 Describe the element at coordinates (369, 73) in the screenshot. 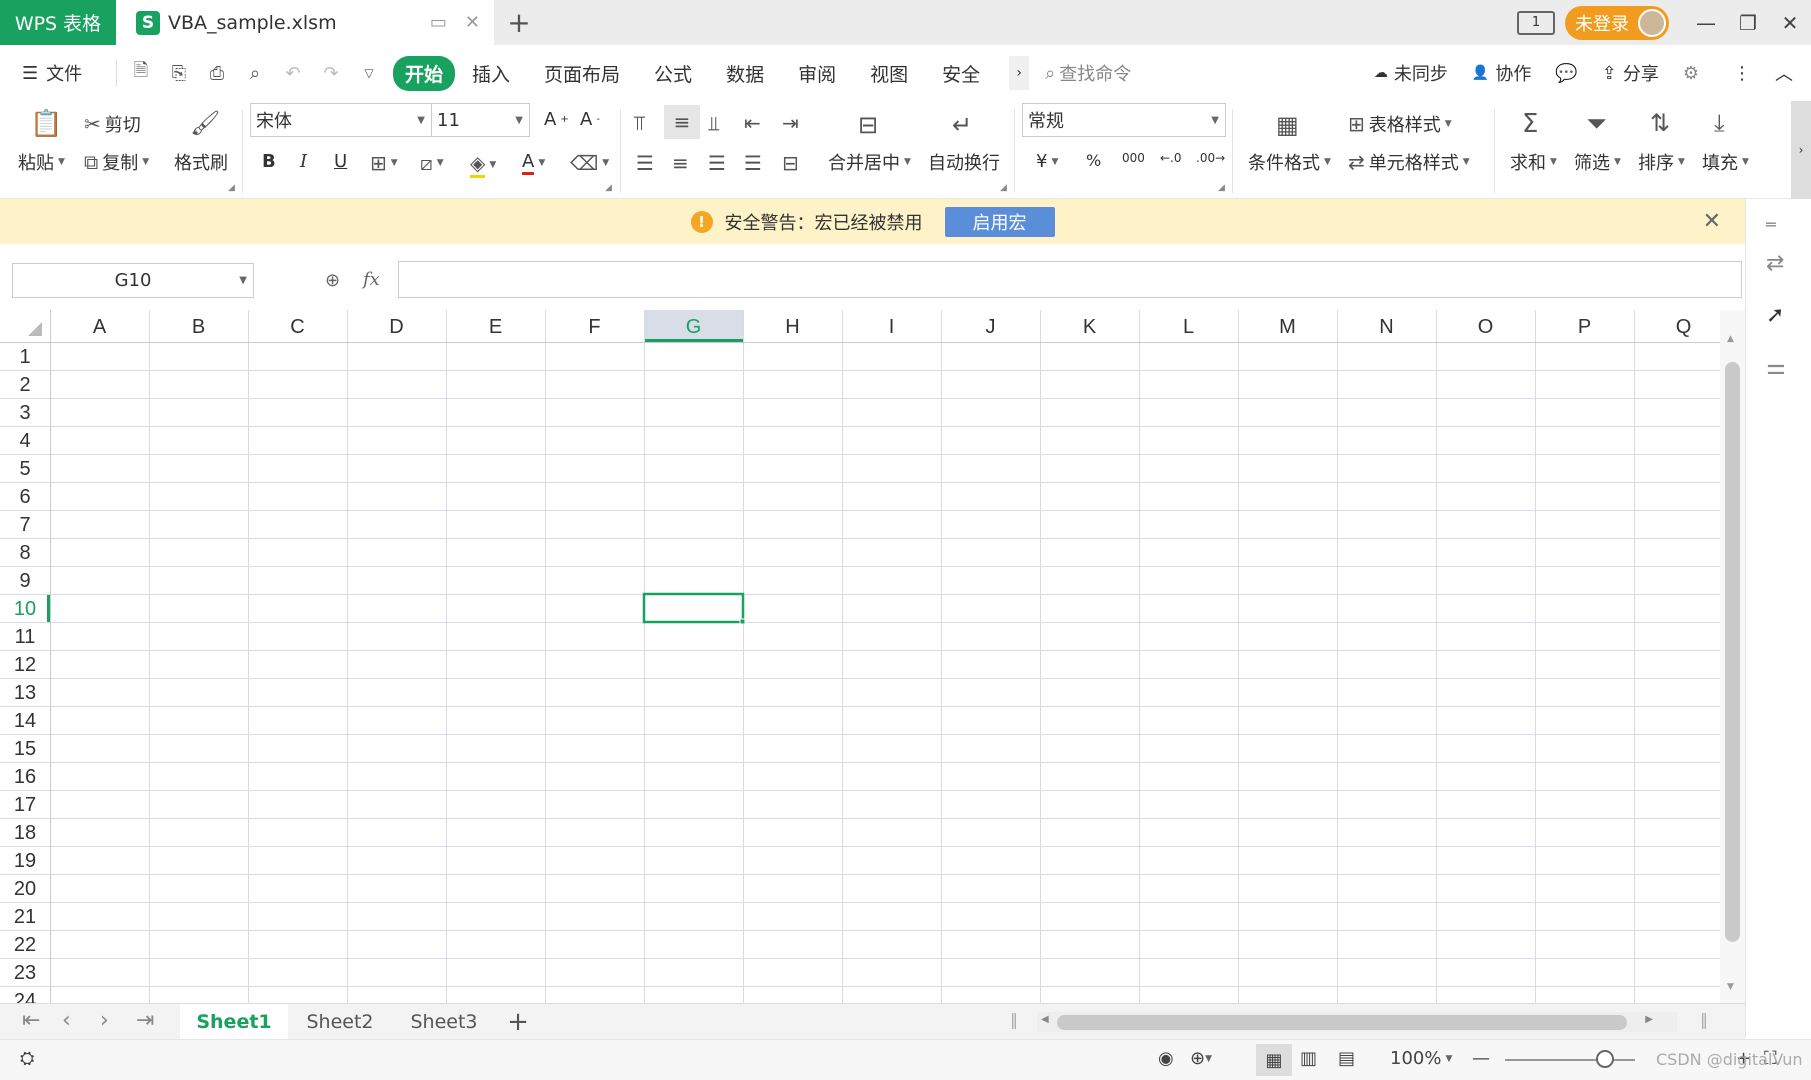

I see `customize-toolbar-icon: ▽` at that location.